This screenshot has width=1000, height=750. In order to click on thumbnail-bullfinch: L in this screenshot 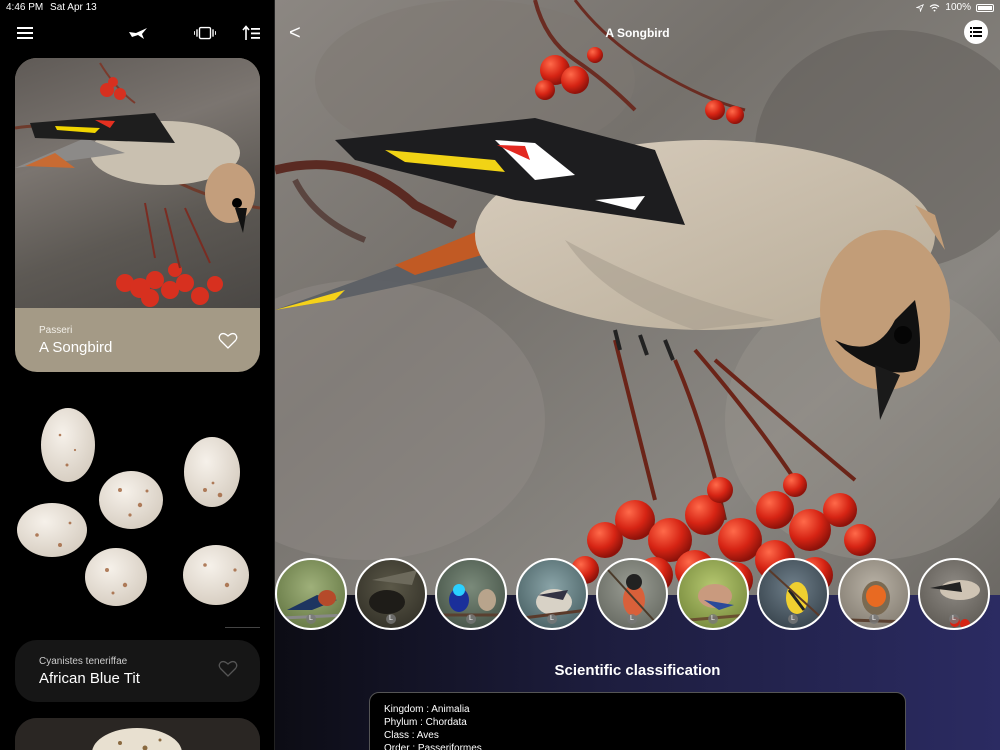, I will do `click(632, 594)`.